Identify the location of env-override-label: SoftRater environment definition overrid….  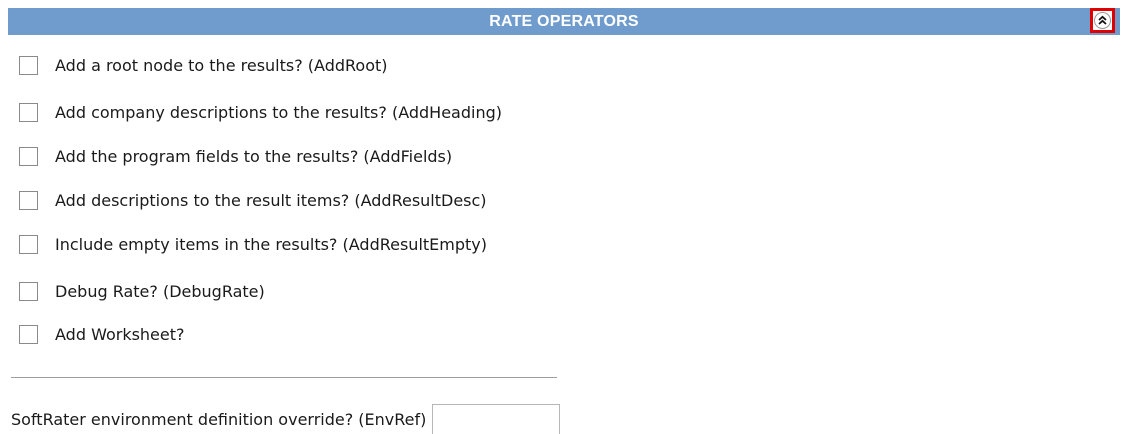
(219, 419).